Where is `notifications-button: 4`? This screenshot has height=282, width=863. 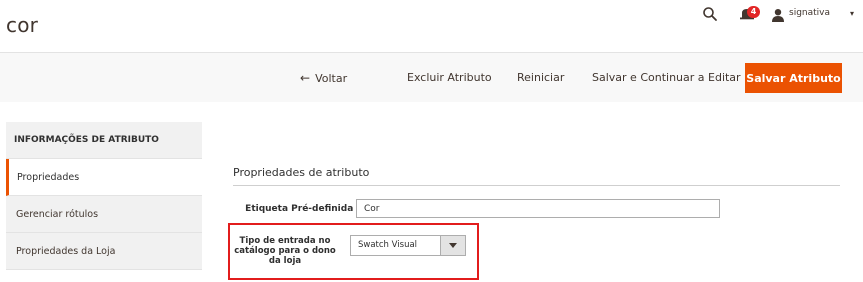
notifications-button: 4 is located at coordinates (751, 14).